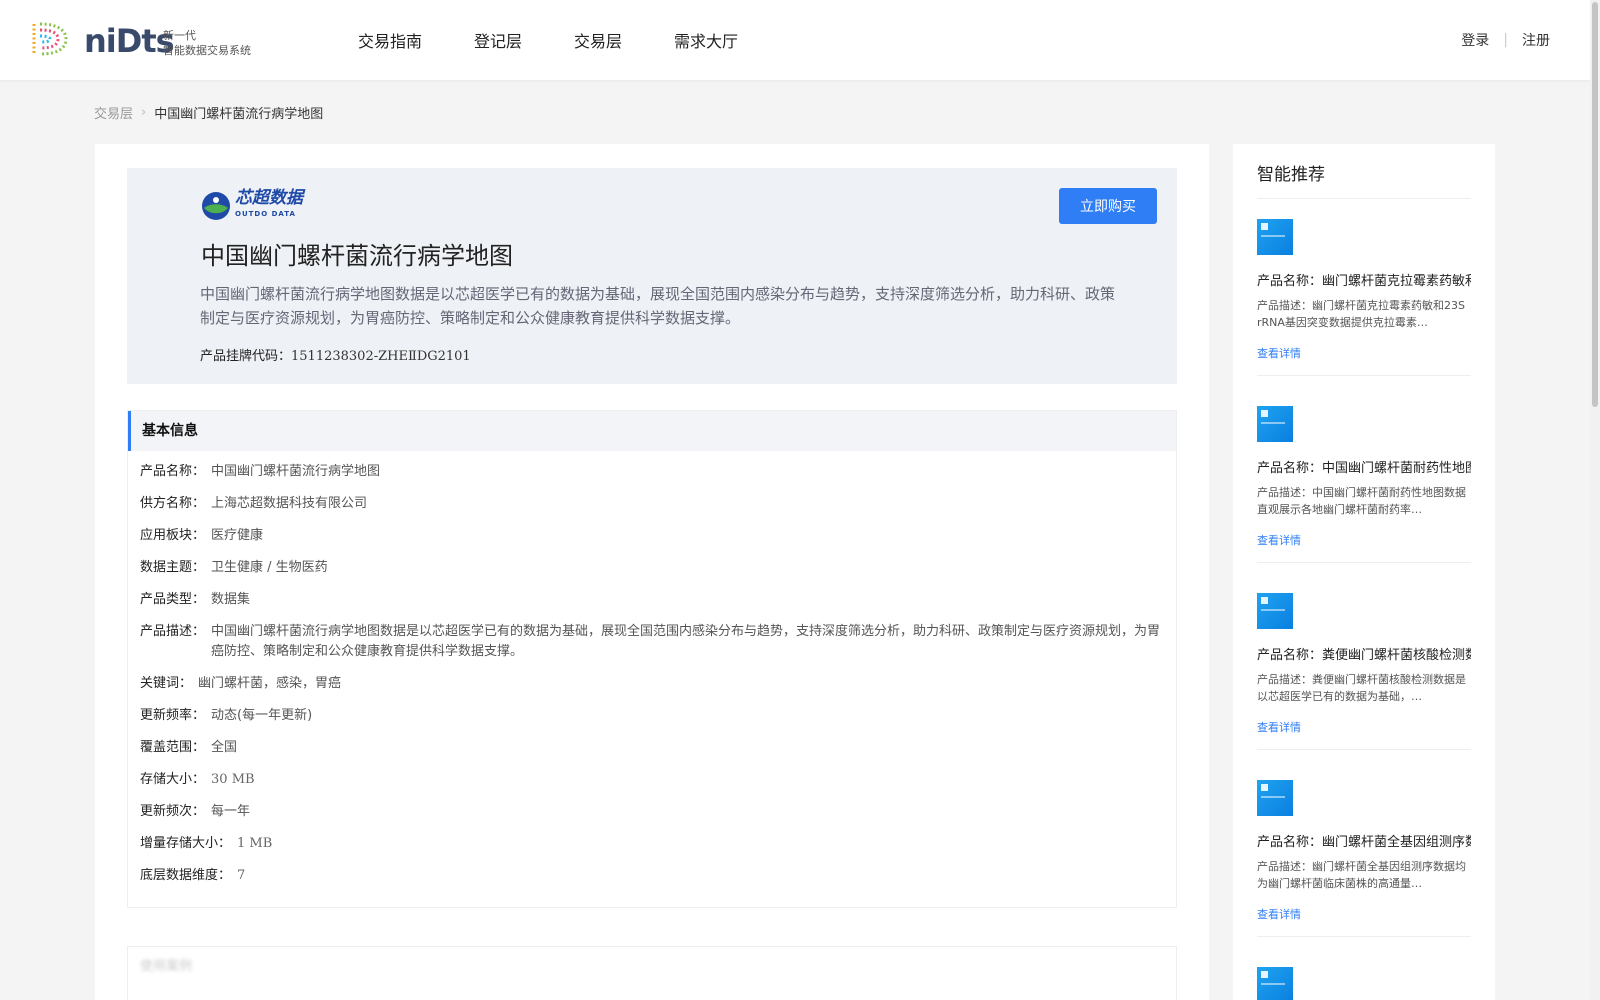 This screenshot has width=1600, height=1000. I want to click on info-key: 产品类型：, so click(173, 599).